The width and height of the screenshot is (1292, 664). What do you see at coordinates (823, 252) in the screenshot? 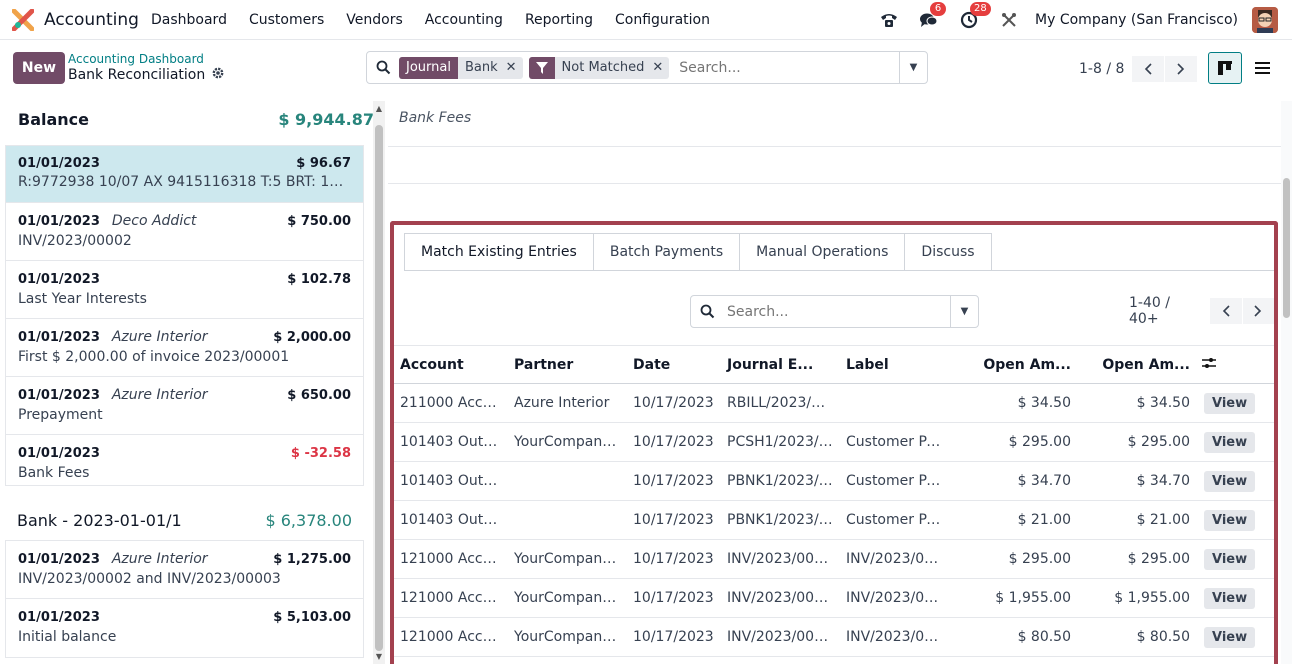
I see `tab-manual-operations: Manual Operations` at bounding box center [823, 252].